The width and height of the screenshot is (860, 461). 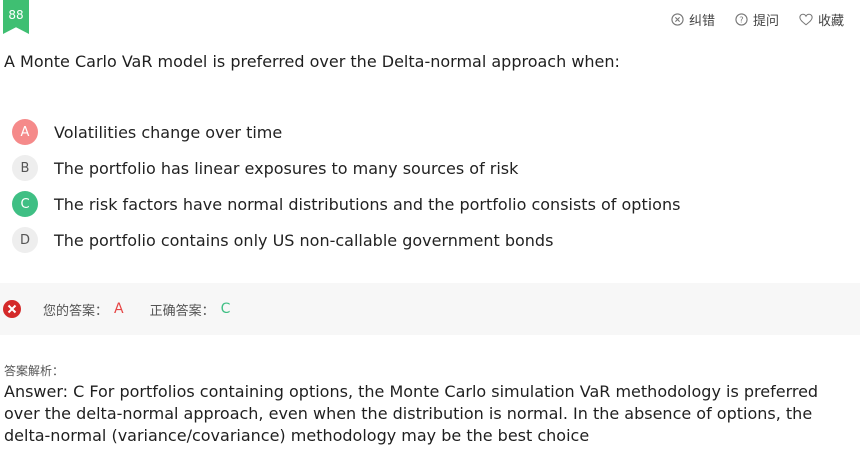 I want to click on ask-question-button: ? 提问, so click(x=757, y=19).